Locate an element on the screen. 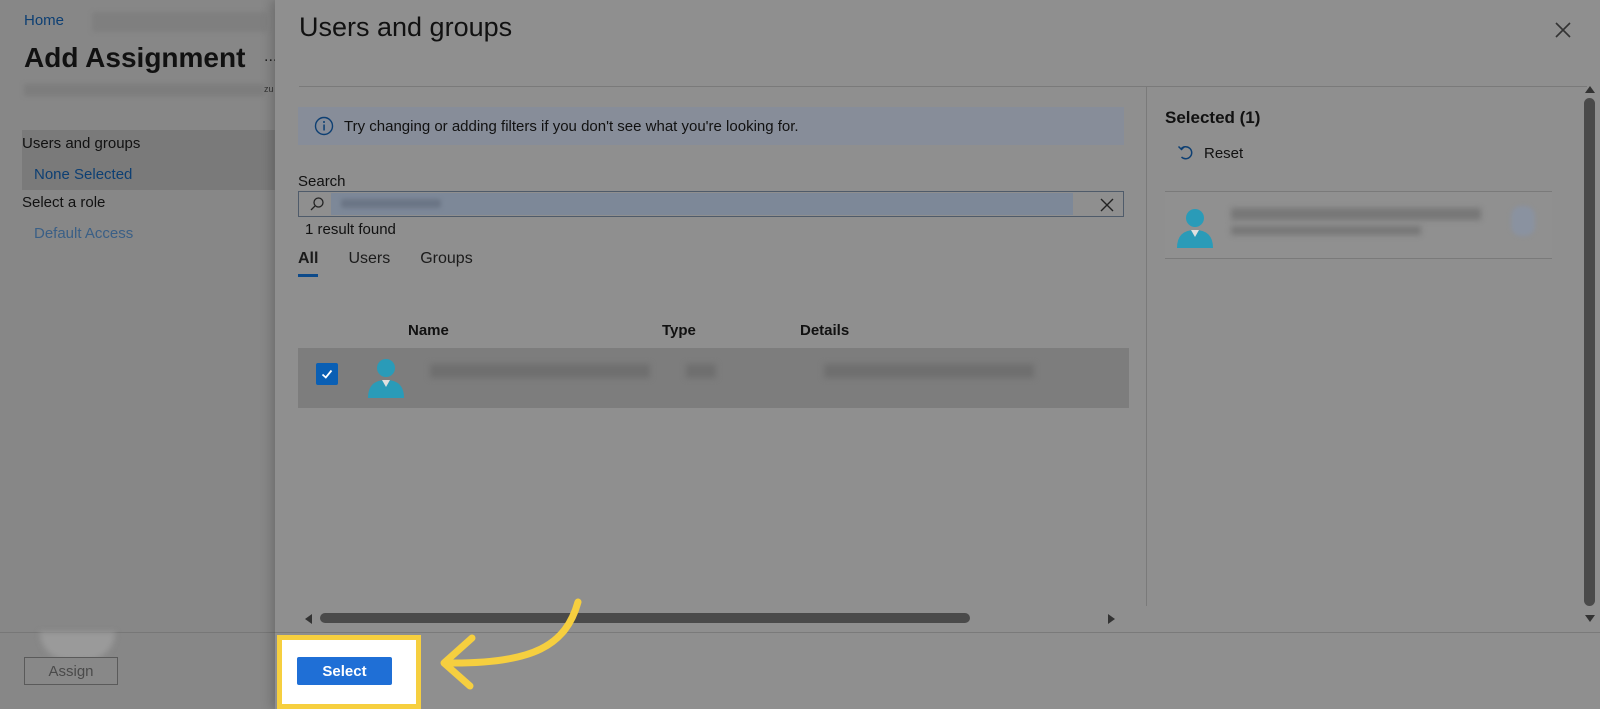  decoration is located at coordinates (77, 646).